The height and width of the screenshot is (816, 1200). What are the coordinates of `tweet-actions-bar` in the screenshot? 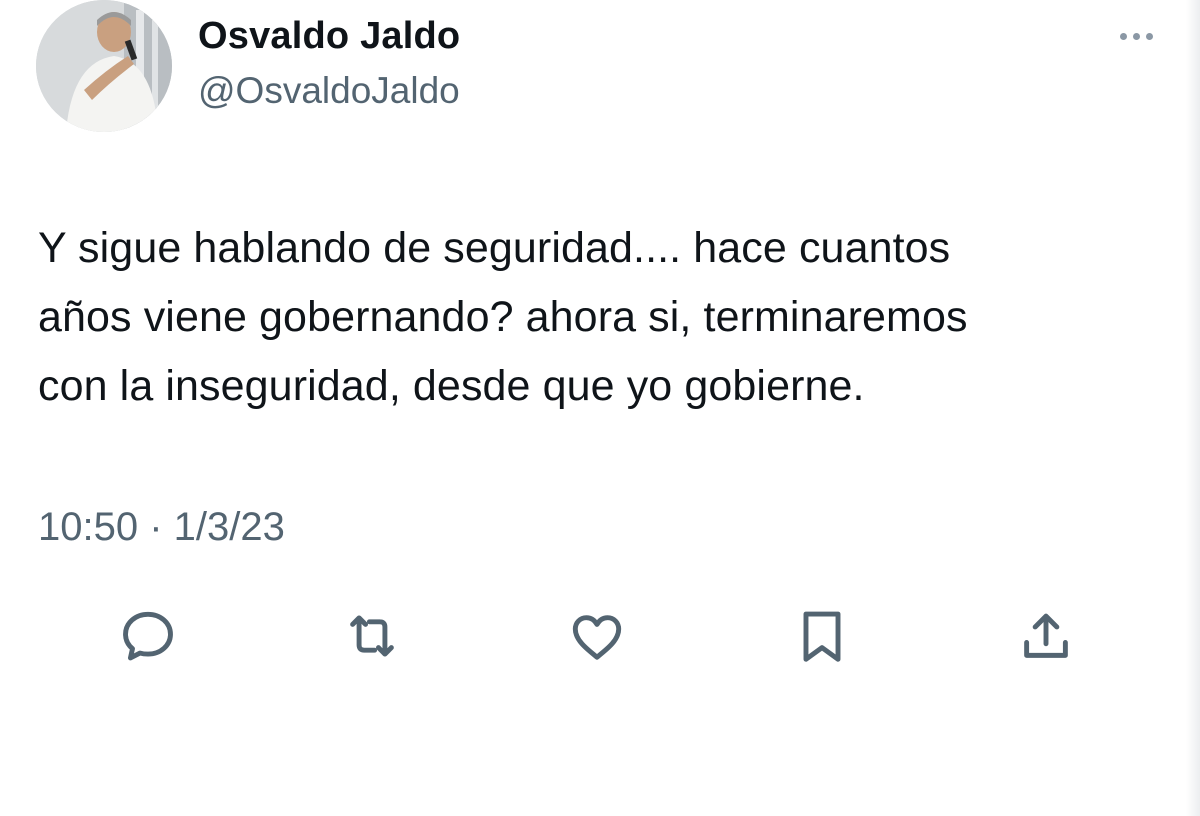 It's located at (600, 636).